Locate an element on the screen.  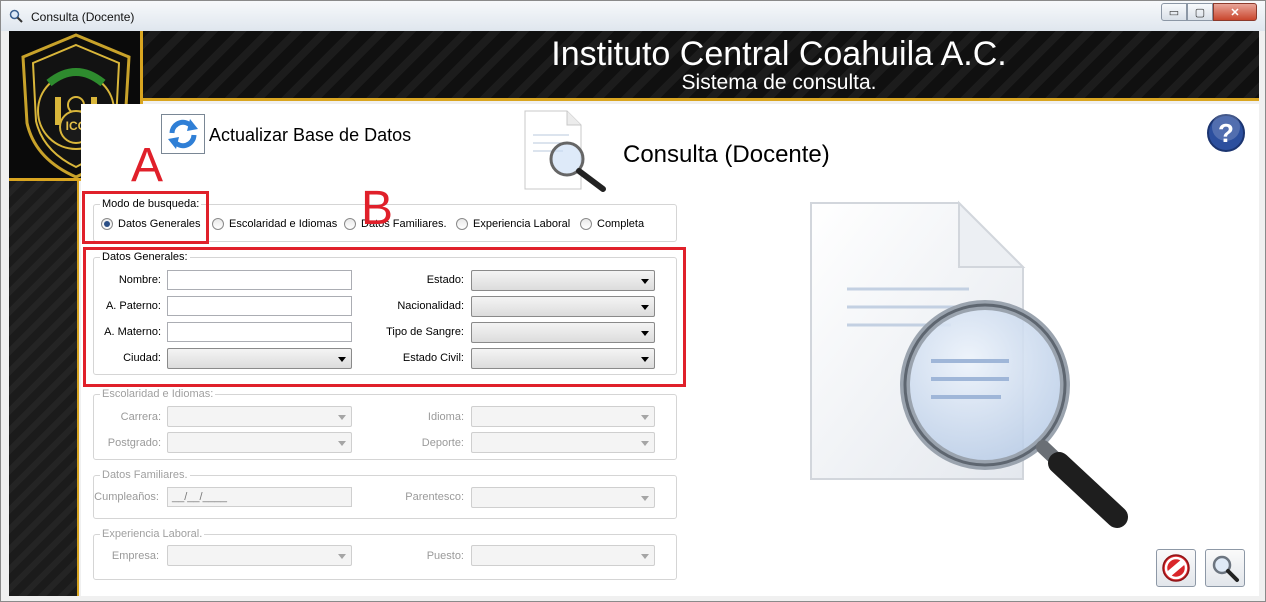
deporte-label: Deporte: is located at coordinates (442, 443).